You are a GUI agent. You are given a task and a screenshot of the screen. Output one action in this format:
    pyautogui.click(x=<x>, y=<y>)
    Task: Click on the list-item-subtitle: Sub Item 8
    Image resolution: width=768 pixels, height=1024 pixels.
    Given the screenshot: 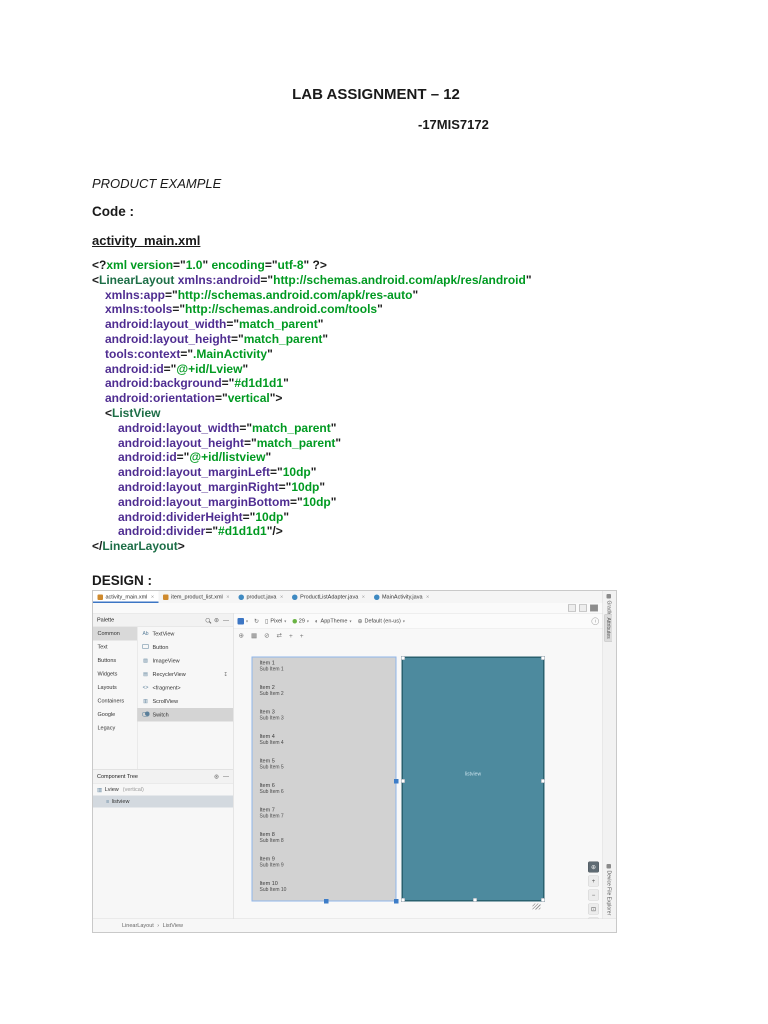 What is the action you would take?
    pyautogui.click(x=271, y=841)
    